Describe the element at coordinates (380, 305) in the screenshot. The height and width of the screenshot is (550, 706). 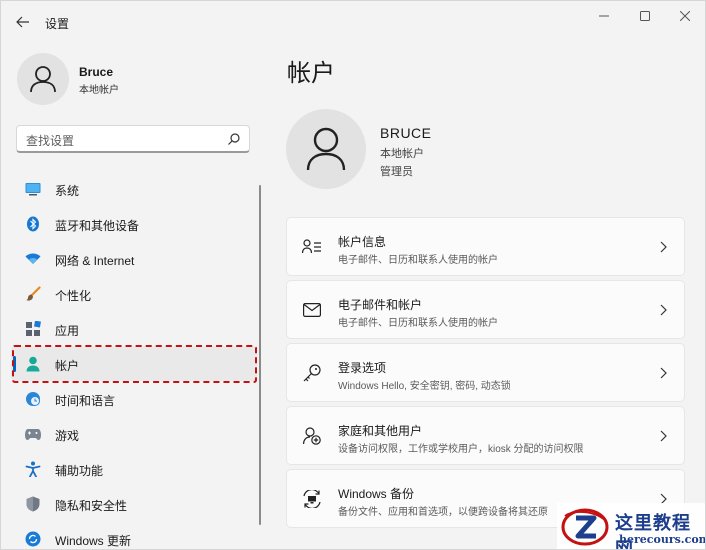
I see `card-title: 电子邮件和帐户` at that location.